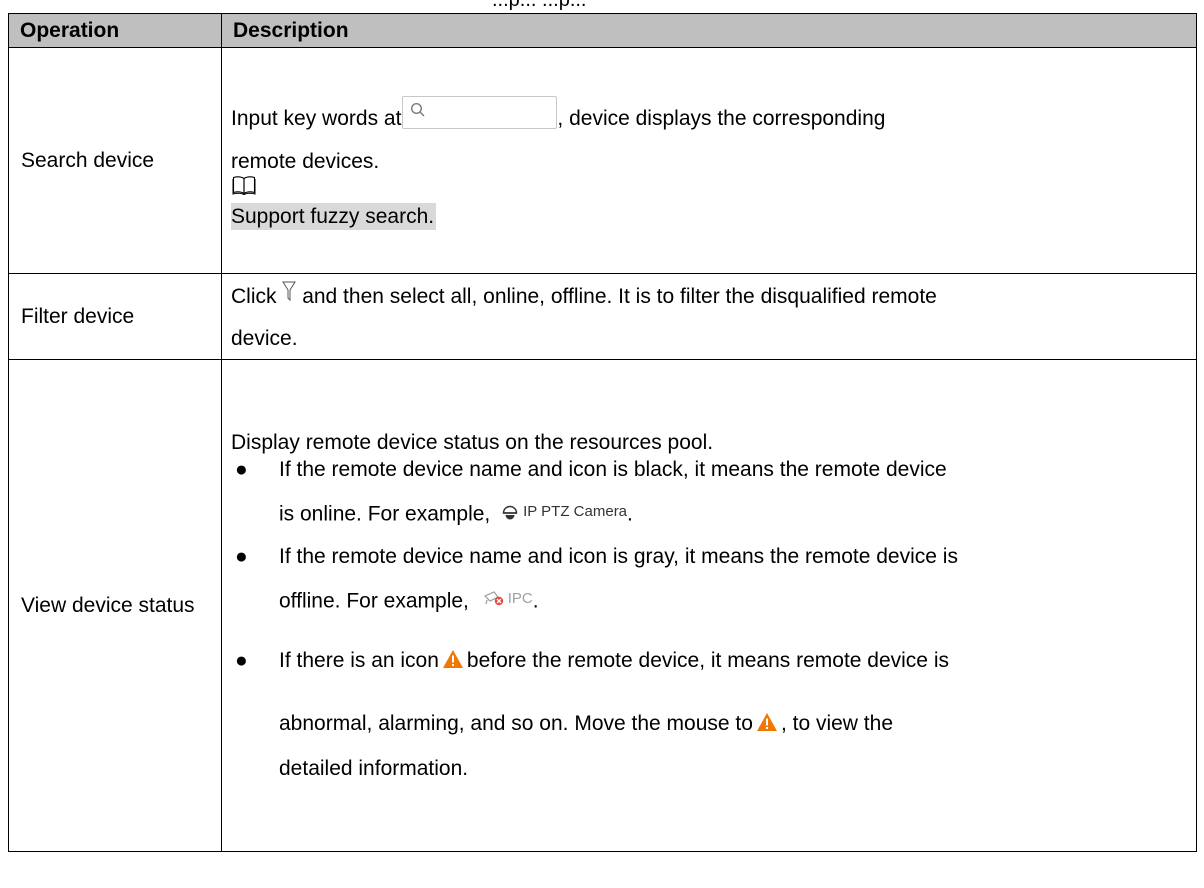  I want to click on note-text: Support fuzzy search., so click(334, 216).